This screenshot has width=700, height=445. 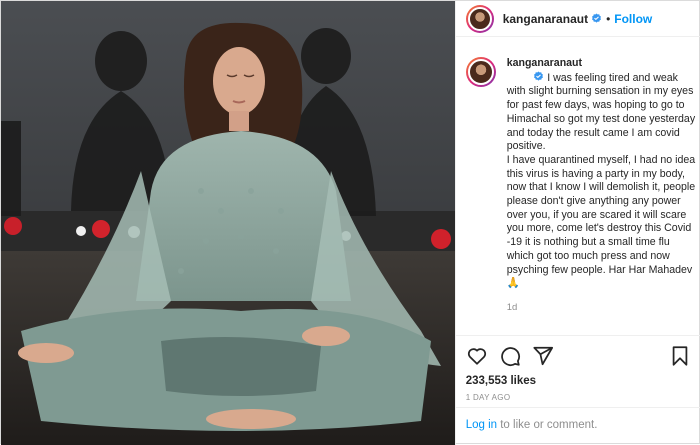 I want to click on caption-avatar, so click(x=480, y=72).